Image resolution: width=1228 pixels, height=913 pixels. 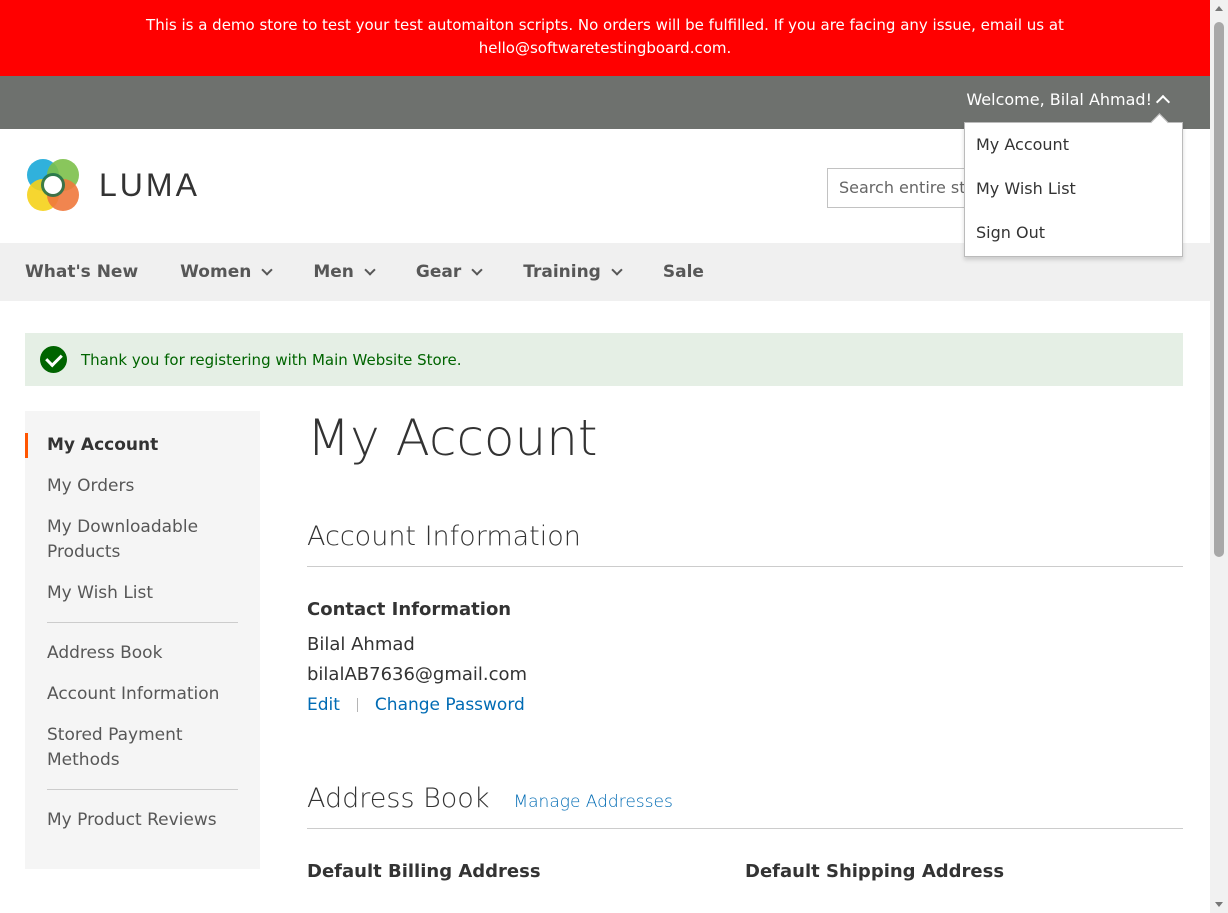 I want to click on action-separator, so click(x=357, y=705).